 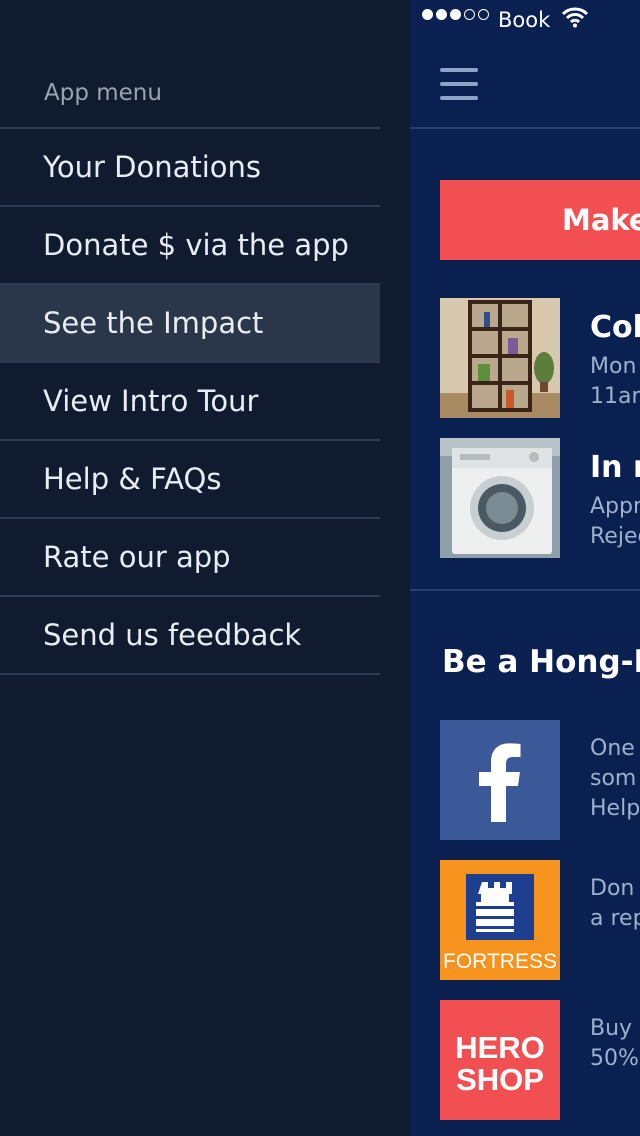 I want to click on item-line-1: Appr, so click(x=615, y=506).